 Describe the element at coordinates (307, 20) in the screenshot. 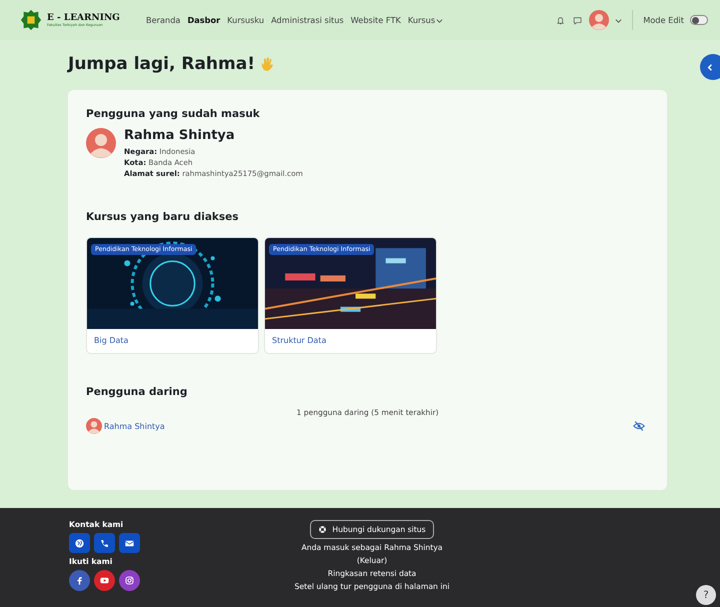

I see `nav-link: Administrasi situs` at that location.